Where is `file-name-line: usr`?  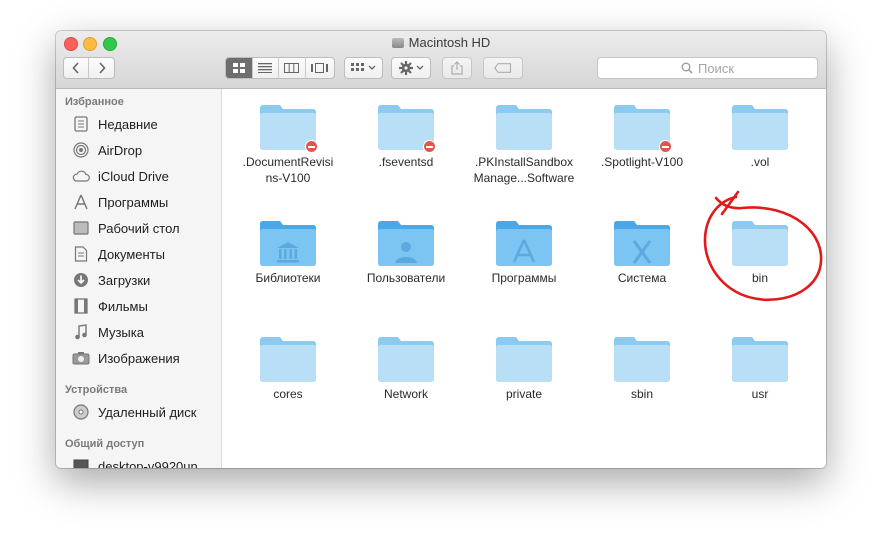 file-name-line: usr is located at coordinates (760, 394).